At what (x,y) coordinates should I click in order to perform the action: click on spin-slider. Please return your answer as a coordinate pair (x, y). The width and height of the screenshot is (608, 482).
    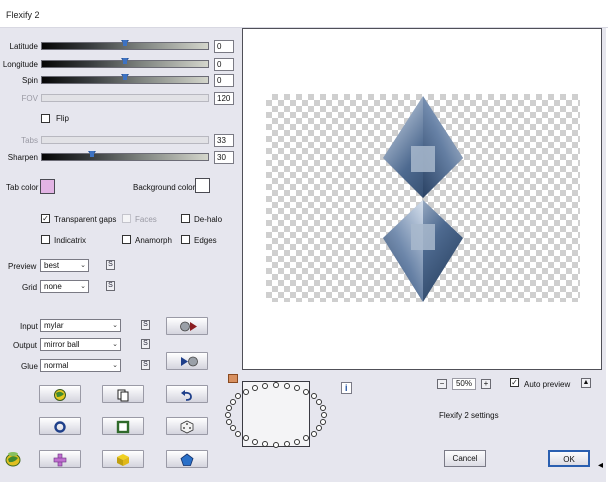
    Looking at the image, I should click on (125, 79).